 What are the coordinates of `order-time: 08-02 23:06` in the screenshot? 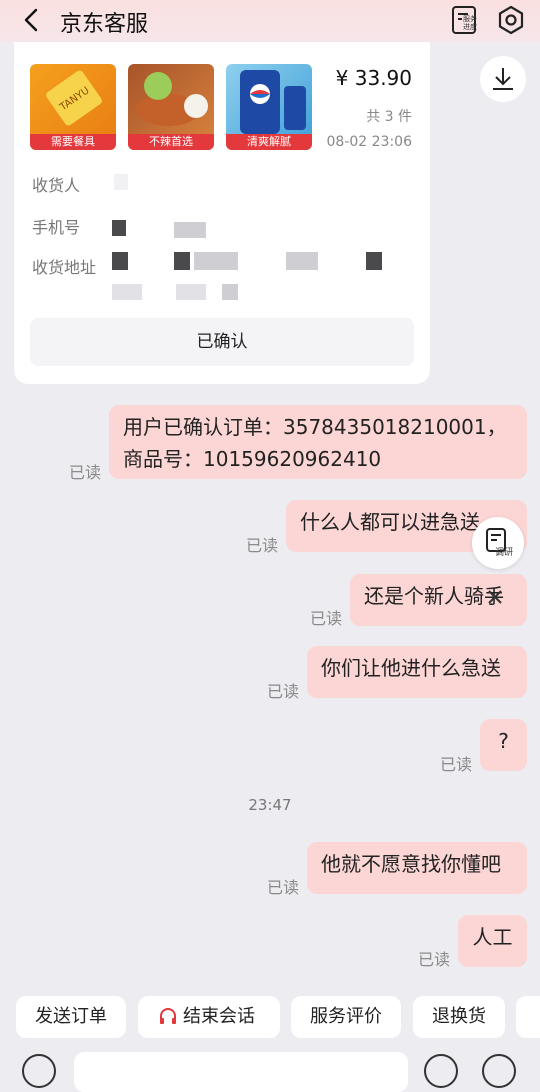 It's located at (369, 142).